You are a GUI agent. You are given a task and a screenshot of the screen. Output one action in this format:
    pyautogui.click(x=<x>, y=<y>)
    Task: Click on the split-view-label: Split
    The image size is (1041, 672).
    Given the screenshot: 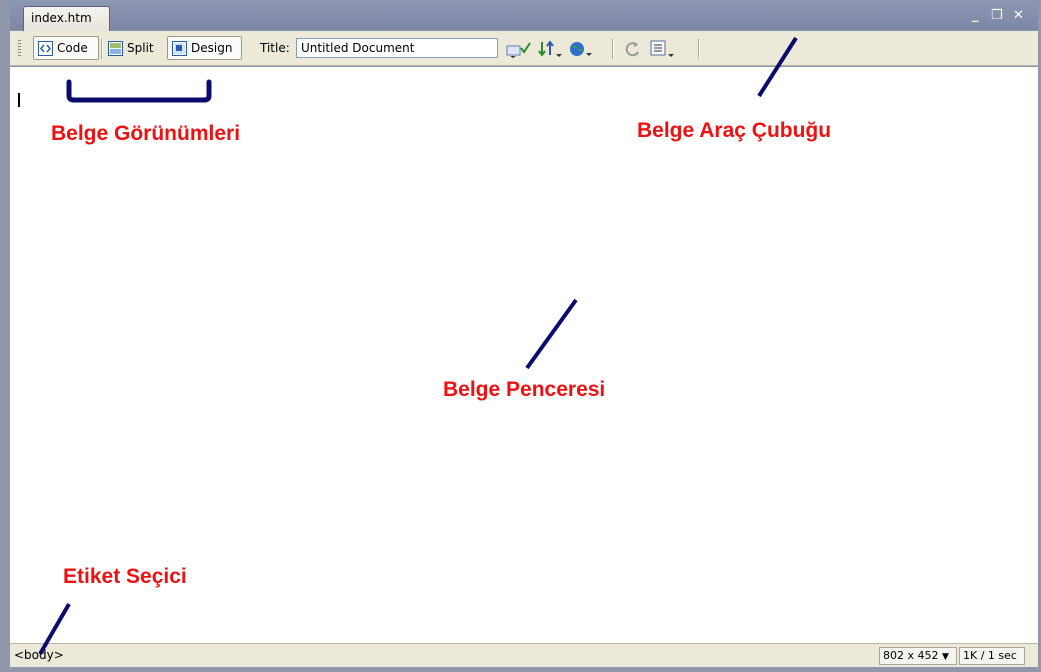 What is the action you would take?
    pyautogui.click(x=140, y=48)
    